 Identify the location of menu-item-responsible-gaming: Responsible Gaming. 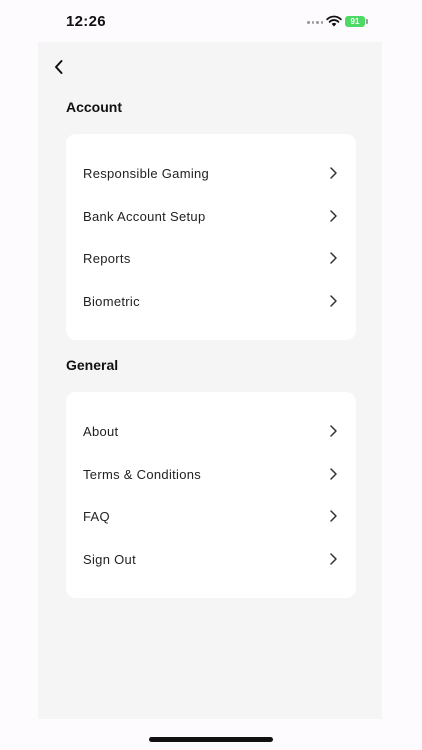
(211, 173).